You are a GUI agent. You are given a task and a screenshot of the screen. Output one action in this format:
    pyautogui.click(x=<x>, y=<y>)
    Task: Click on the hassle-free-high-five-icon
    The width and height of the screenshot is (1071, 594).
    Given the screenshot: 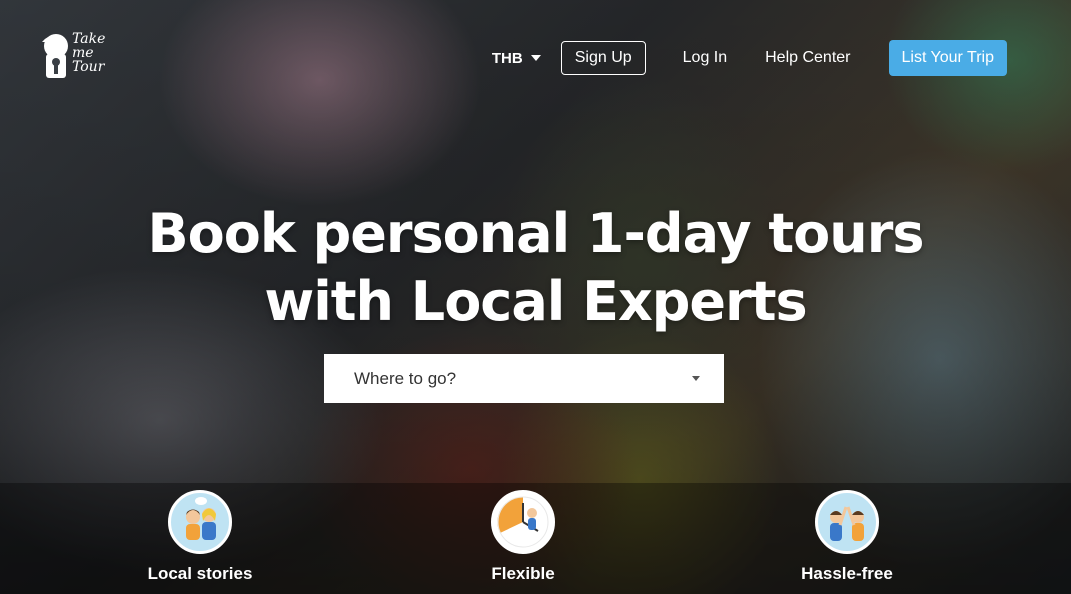 What is the action you would take?
    pyautogui.click(x=847, y=522)
    